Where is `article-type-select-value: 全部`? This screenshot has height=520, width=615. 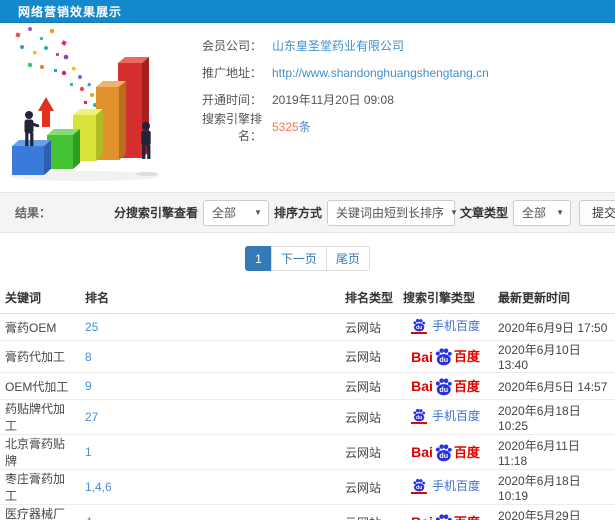
article-type-select-value: 全部 is located at coordinates (533, 213).